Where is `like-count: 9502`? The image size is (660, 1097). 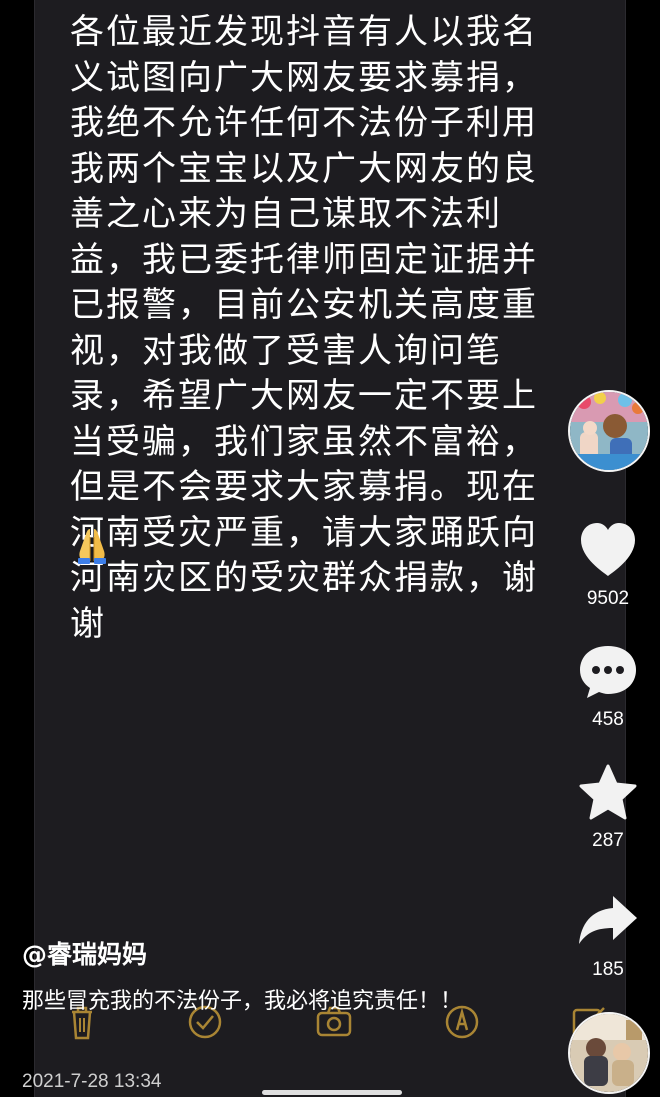 like-count: 9502 is located at coordinates (608, 598).